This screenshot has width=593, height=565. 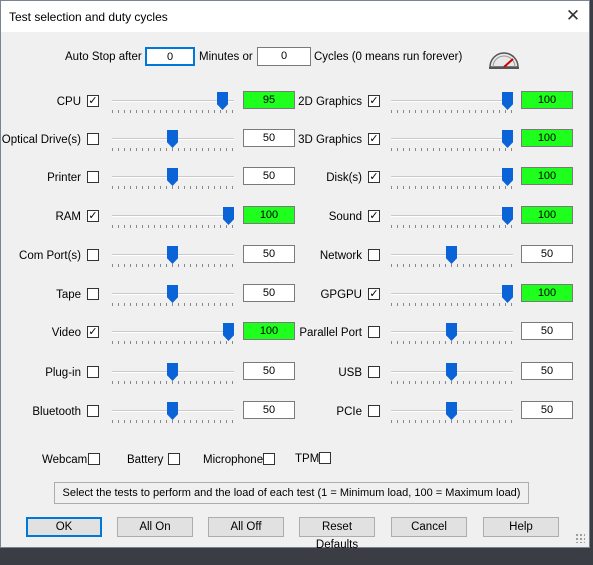 What do you see at coordinates (452, 140) in the screenshot?
I see `3d-graphics-load-slider` at bounding box center [452, 140].